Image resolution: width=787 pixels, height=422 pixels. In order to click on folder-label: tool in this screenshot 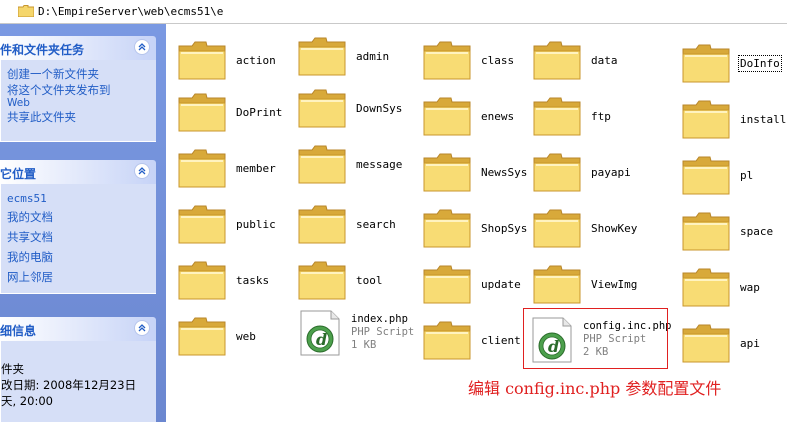, I will do `click(369, 280)`.